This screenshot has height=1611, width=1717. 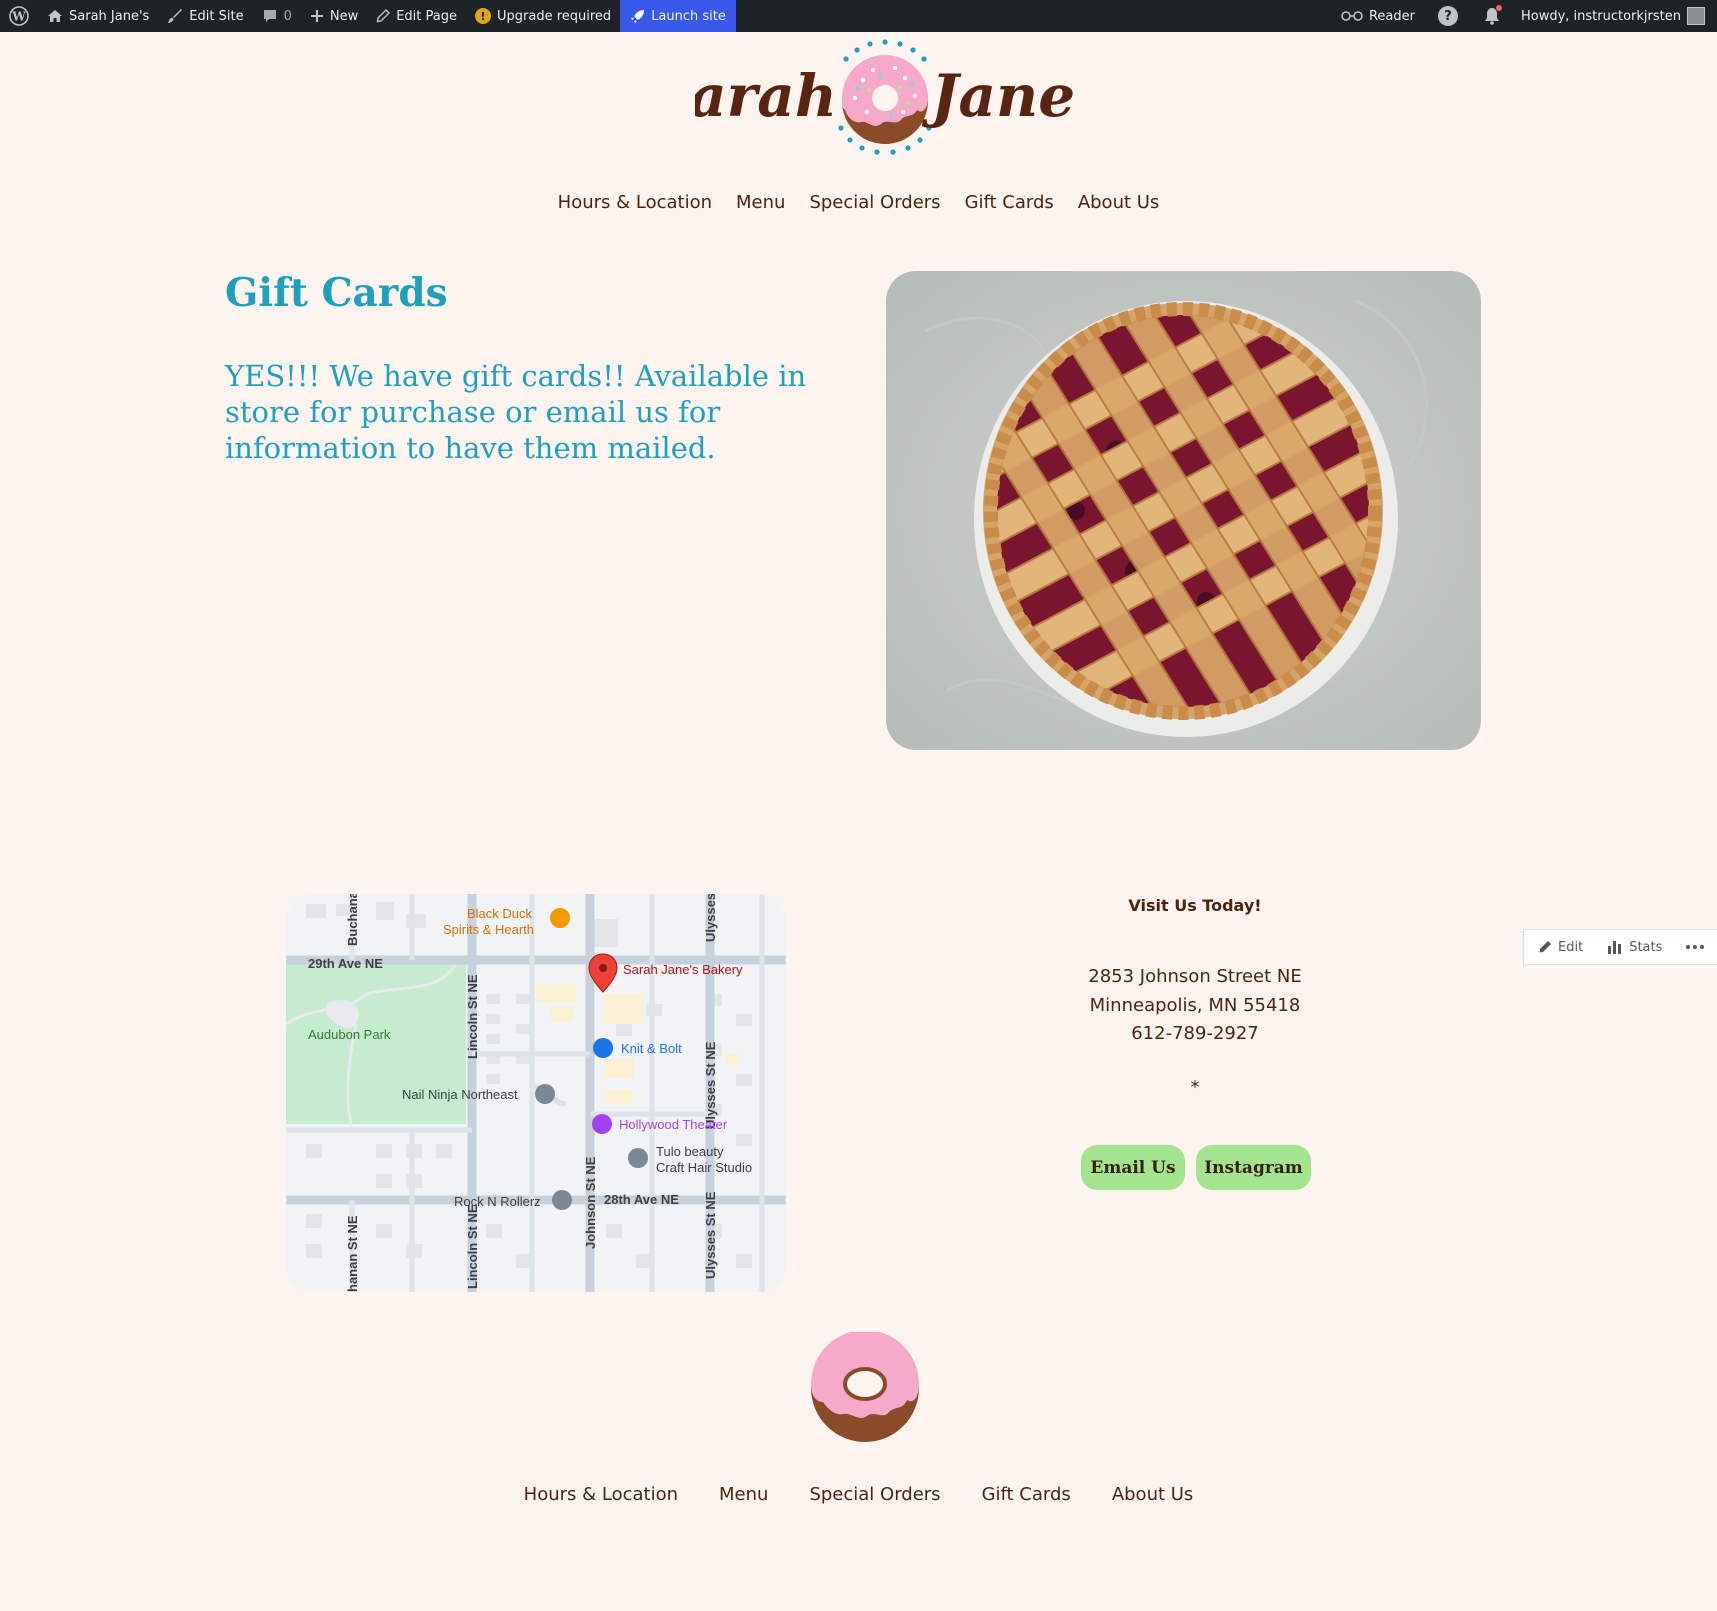 I want to click on reader-label: Reader, so click(x=1391, y=16).